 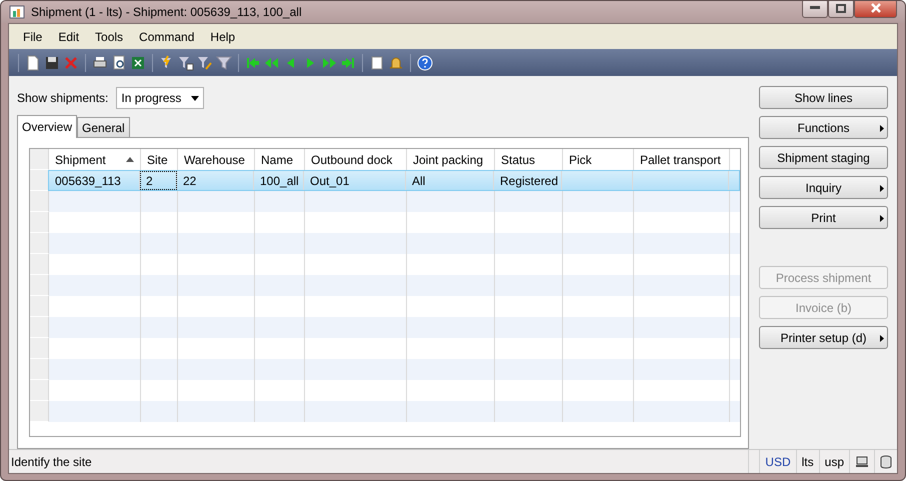 I want to click on printer-icon, so click(x=100, y=62).